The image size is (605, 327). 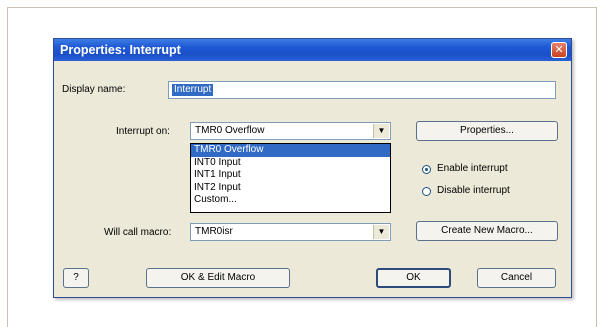 I want to click on dropdown-option: TMR0 Overflow, so click(x=290, y=150).